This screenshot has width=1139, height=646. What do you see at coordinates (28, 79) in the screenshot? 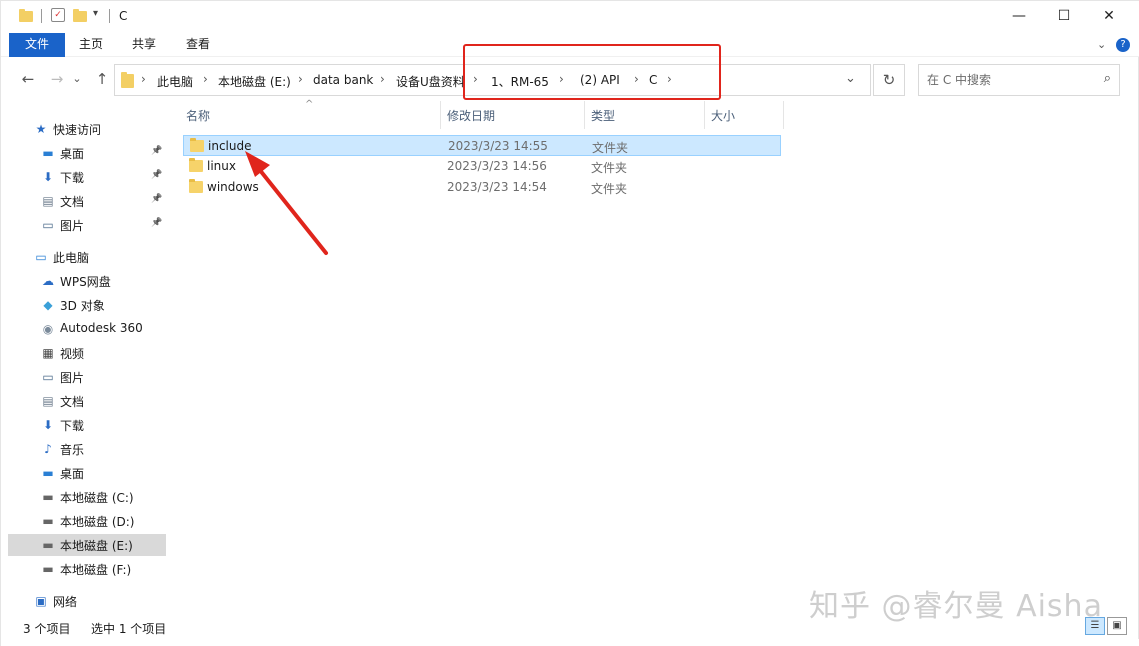
I see `back-button: ←` at bounding box center [28, 79].